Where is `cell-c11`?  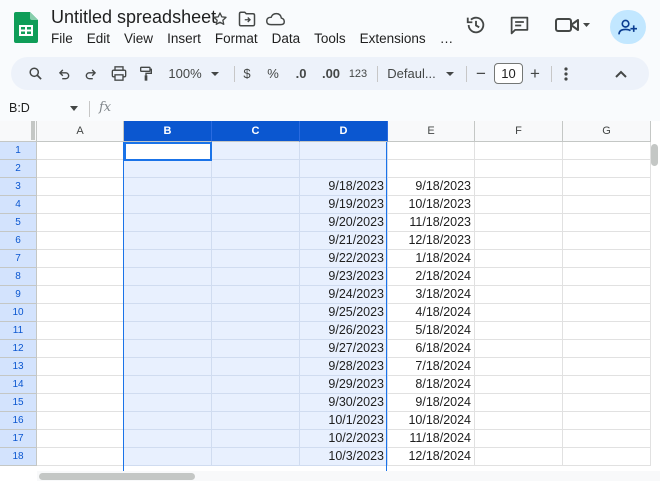
cell-c11 is located at coordinates (256, 331).